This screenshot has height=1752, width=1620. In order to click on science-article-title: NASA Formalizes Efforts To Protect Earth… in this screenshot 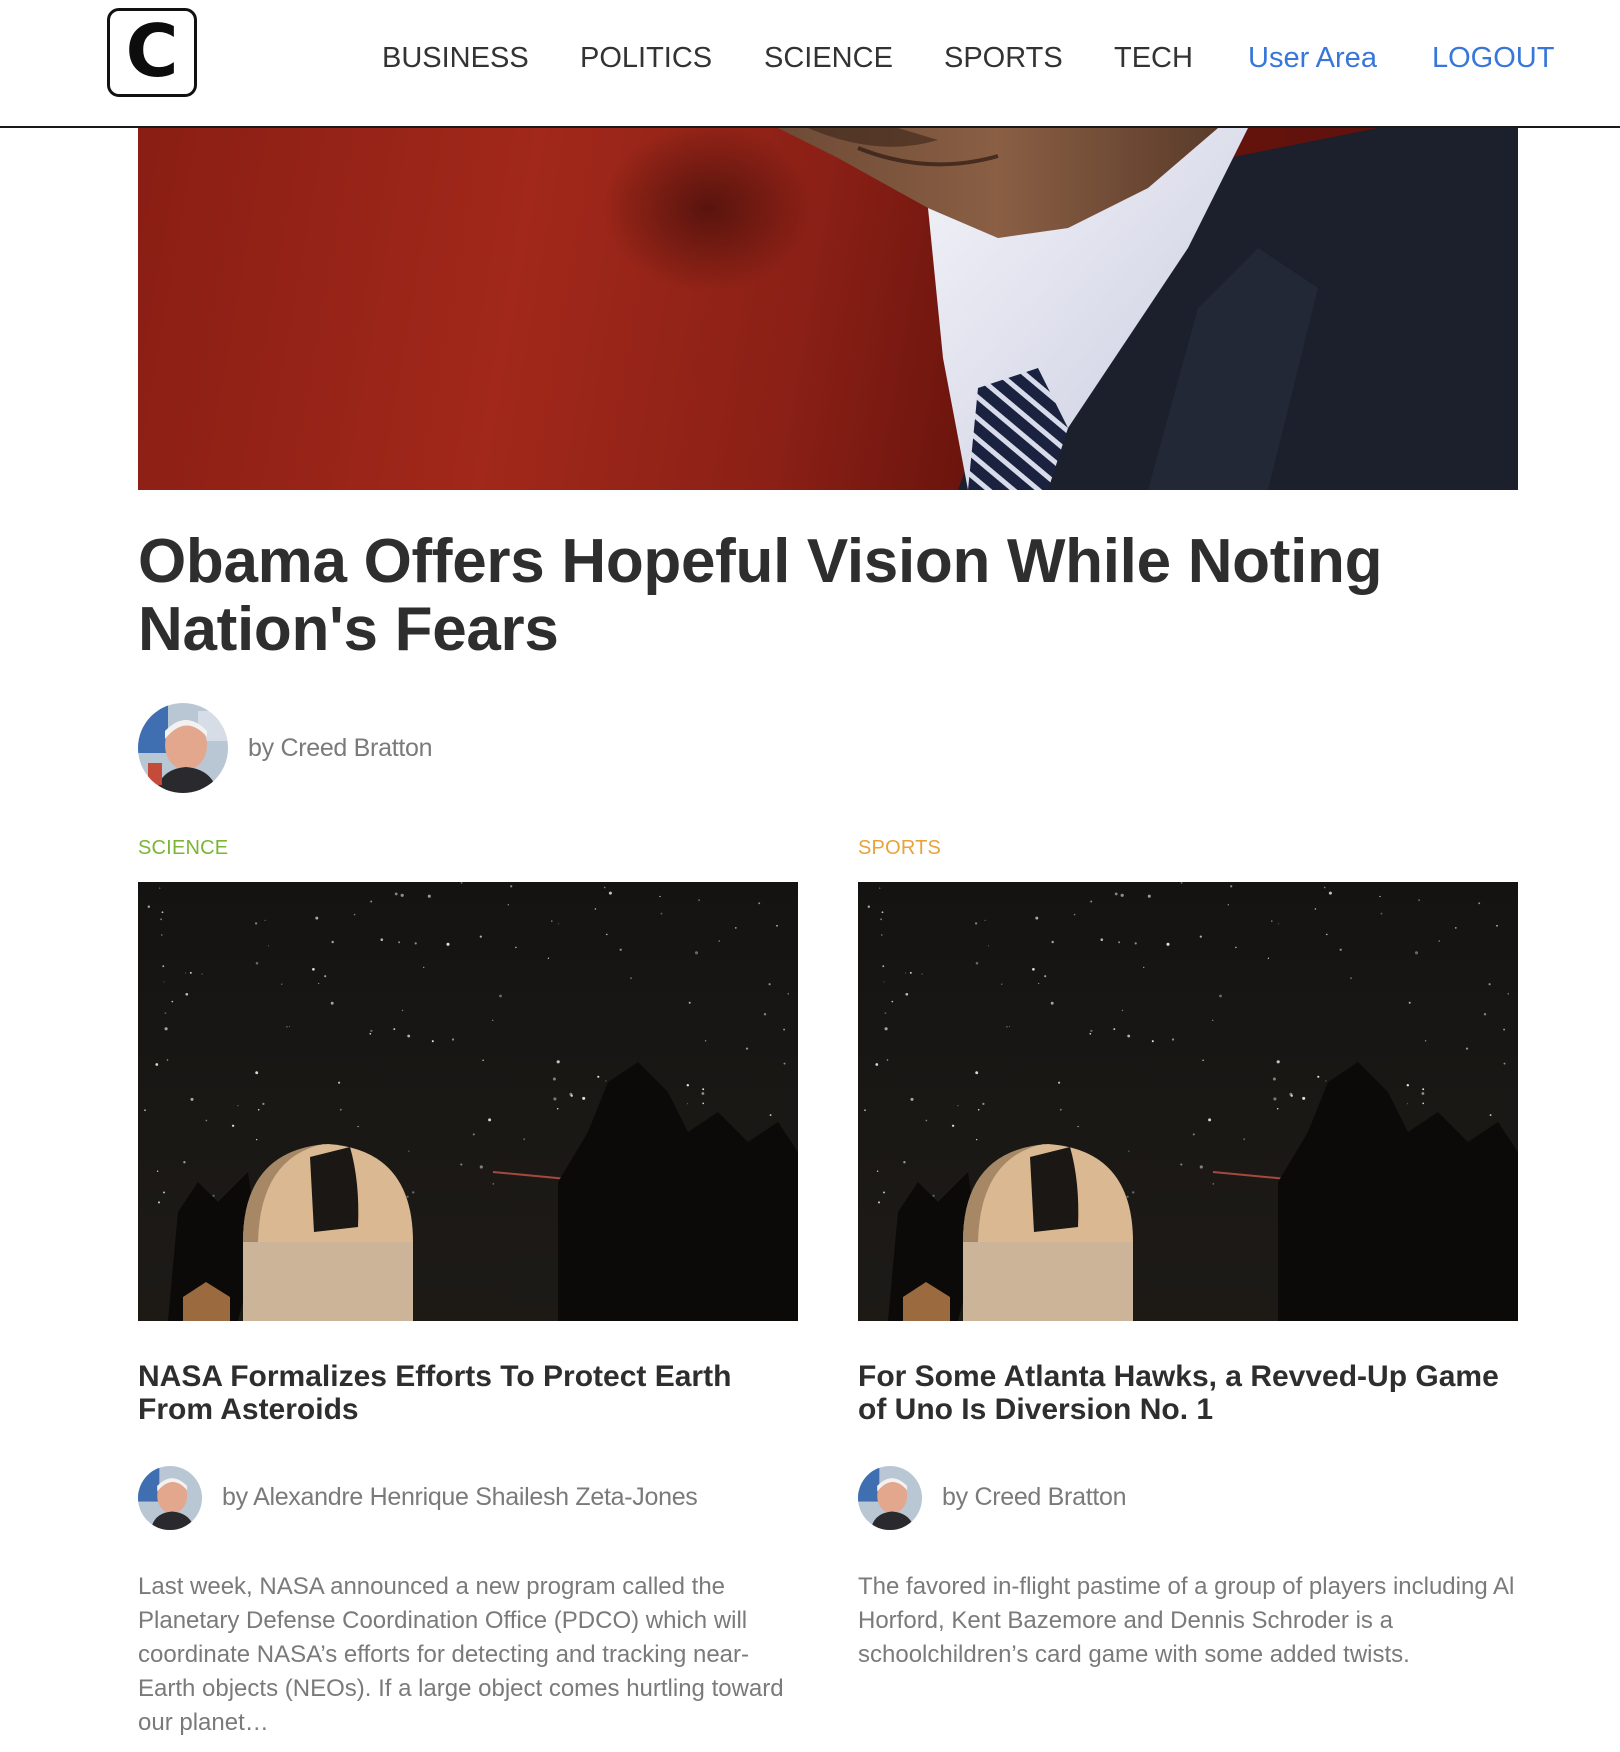, I will do `click(468, 1393)`.